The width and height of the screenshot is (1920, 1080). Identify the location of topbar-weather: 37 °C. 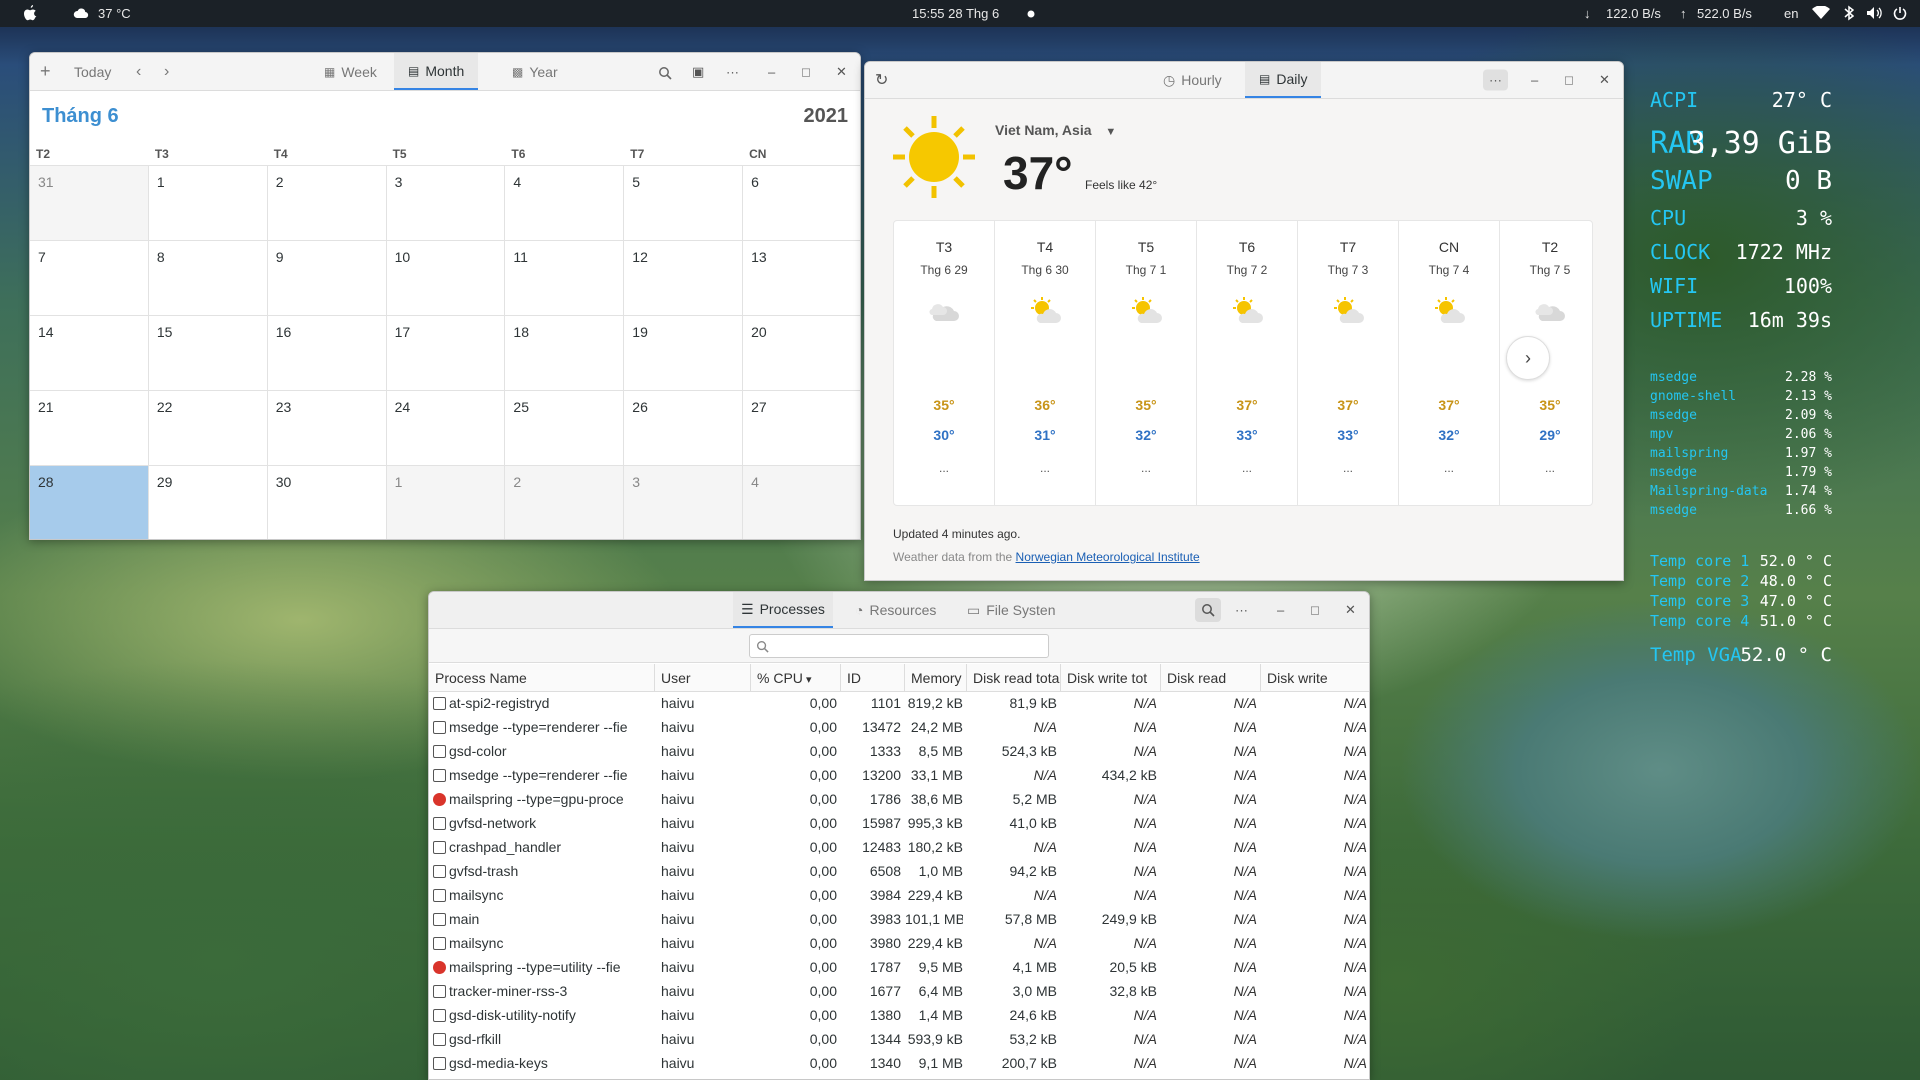
(114, 13).